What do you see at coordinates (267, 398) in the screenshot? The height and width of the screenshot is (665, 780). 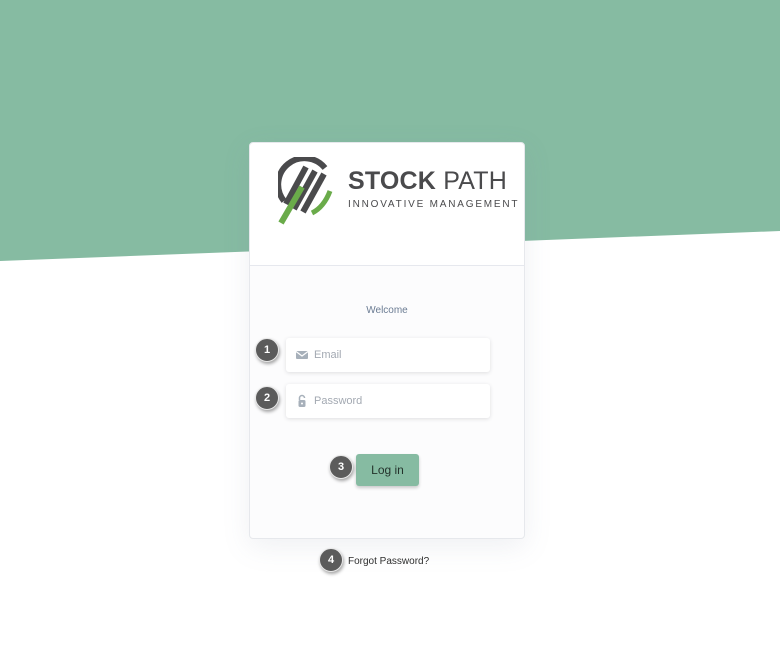 I see `callout-badge-2: 2` at bounding box center [267, 398].